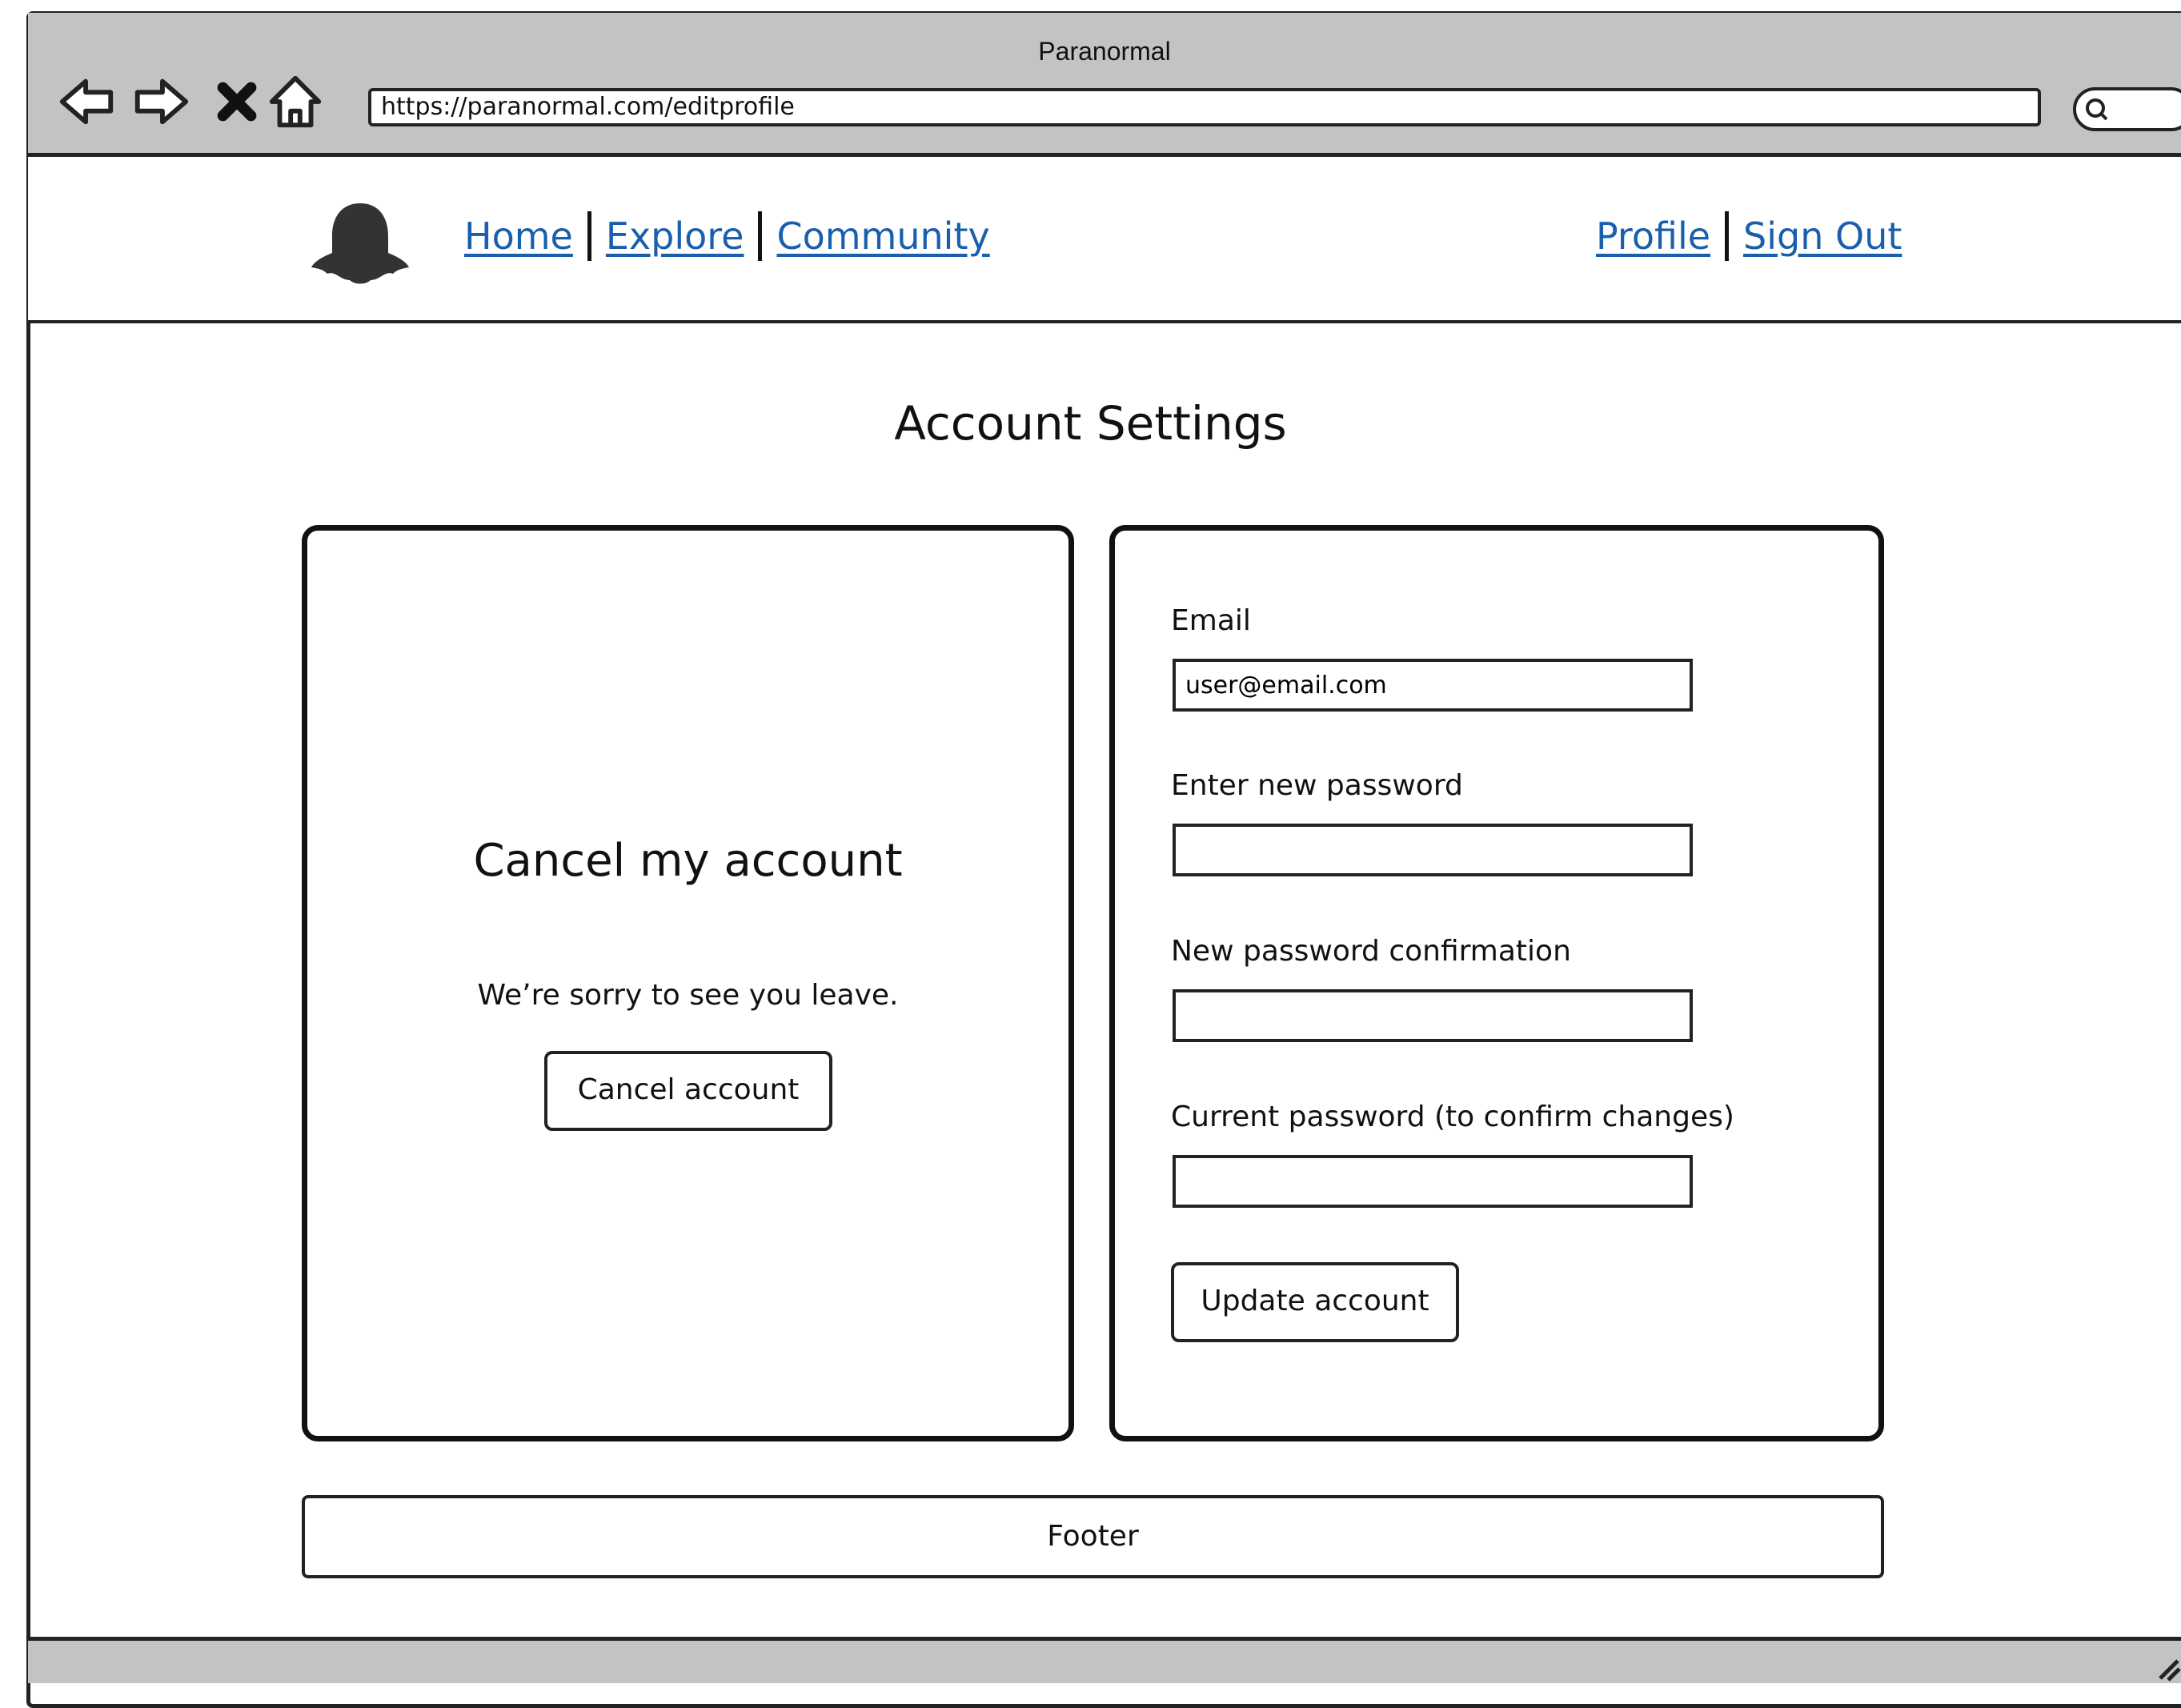 The height and width of the screenshot is (1708, 2181). What do you see at coordinates (295, 101) in the screenshot?
I see `home-icon` at bounding box center [295, 101].